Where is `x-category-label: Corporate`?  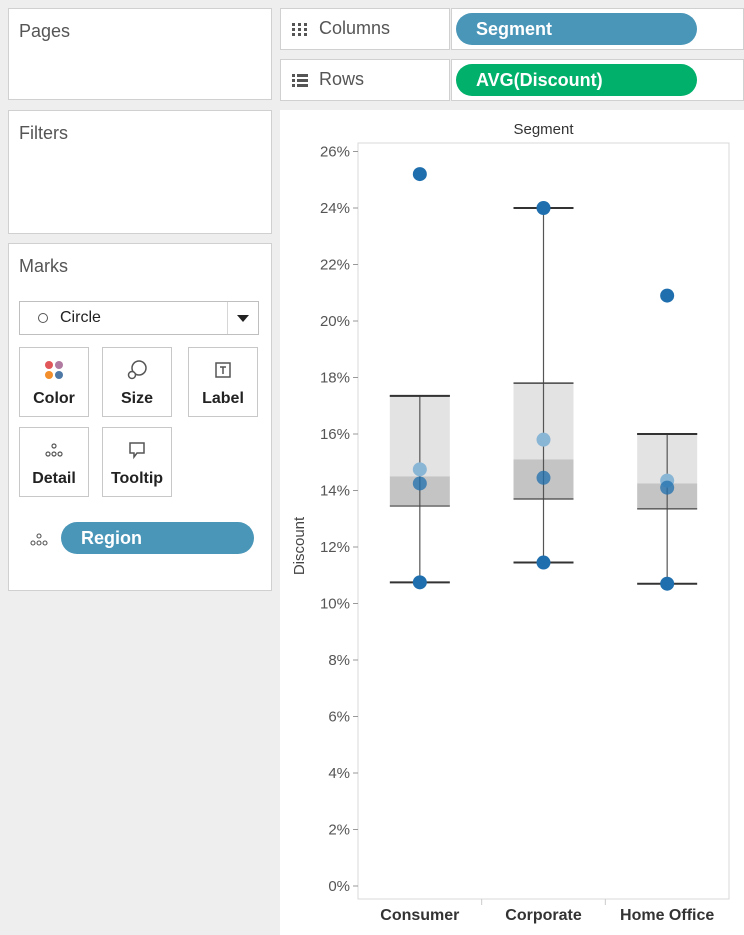 x-category-label: Corporate is located at coordinates (543, 915).